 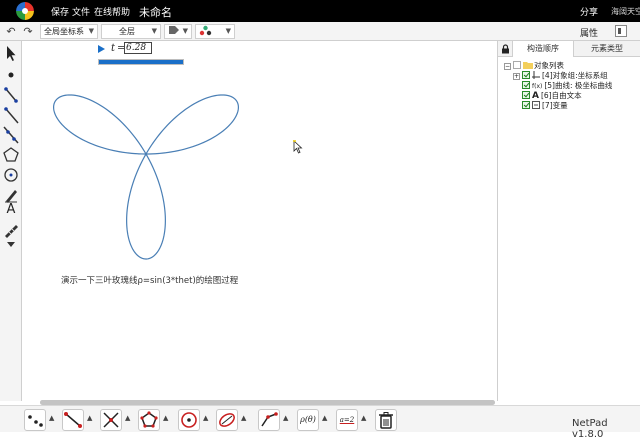 I want to click on right-panel-tabs: 构造顺序 元素类型, so click(x=569, y=49).